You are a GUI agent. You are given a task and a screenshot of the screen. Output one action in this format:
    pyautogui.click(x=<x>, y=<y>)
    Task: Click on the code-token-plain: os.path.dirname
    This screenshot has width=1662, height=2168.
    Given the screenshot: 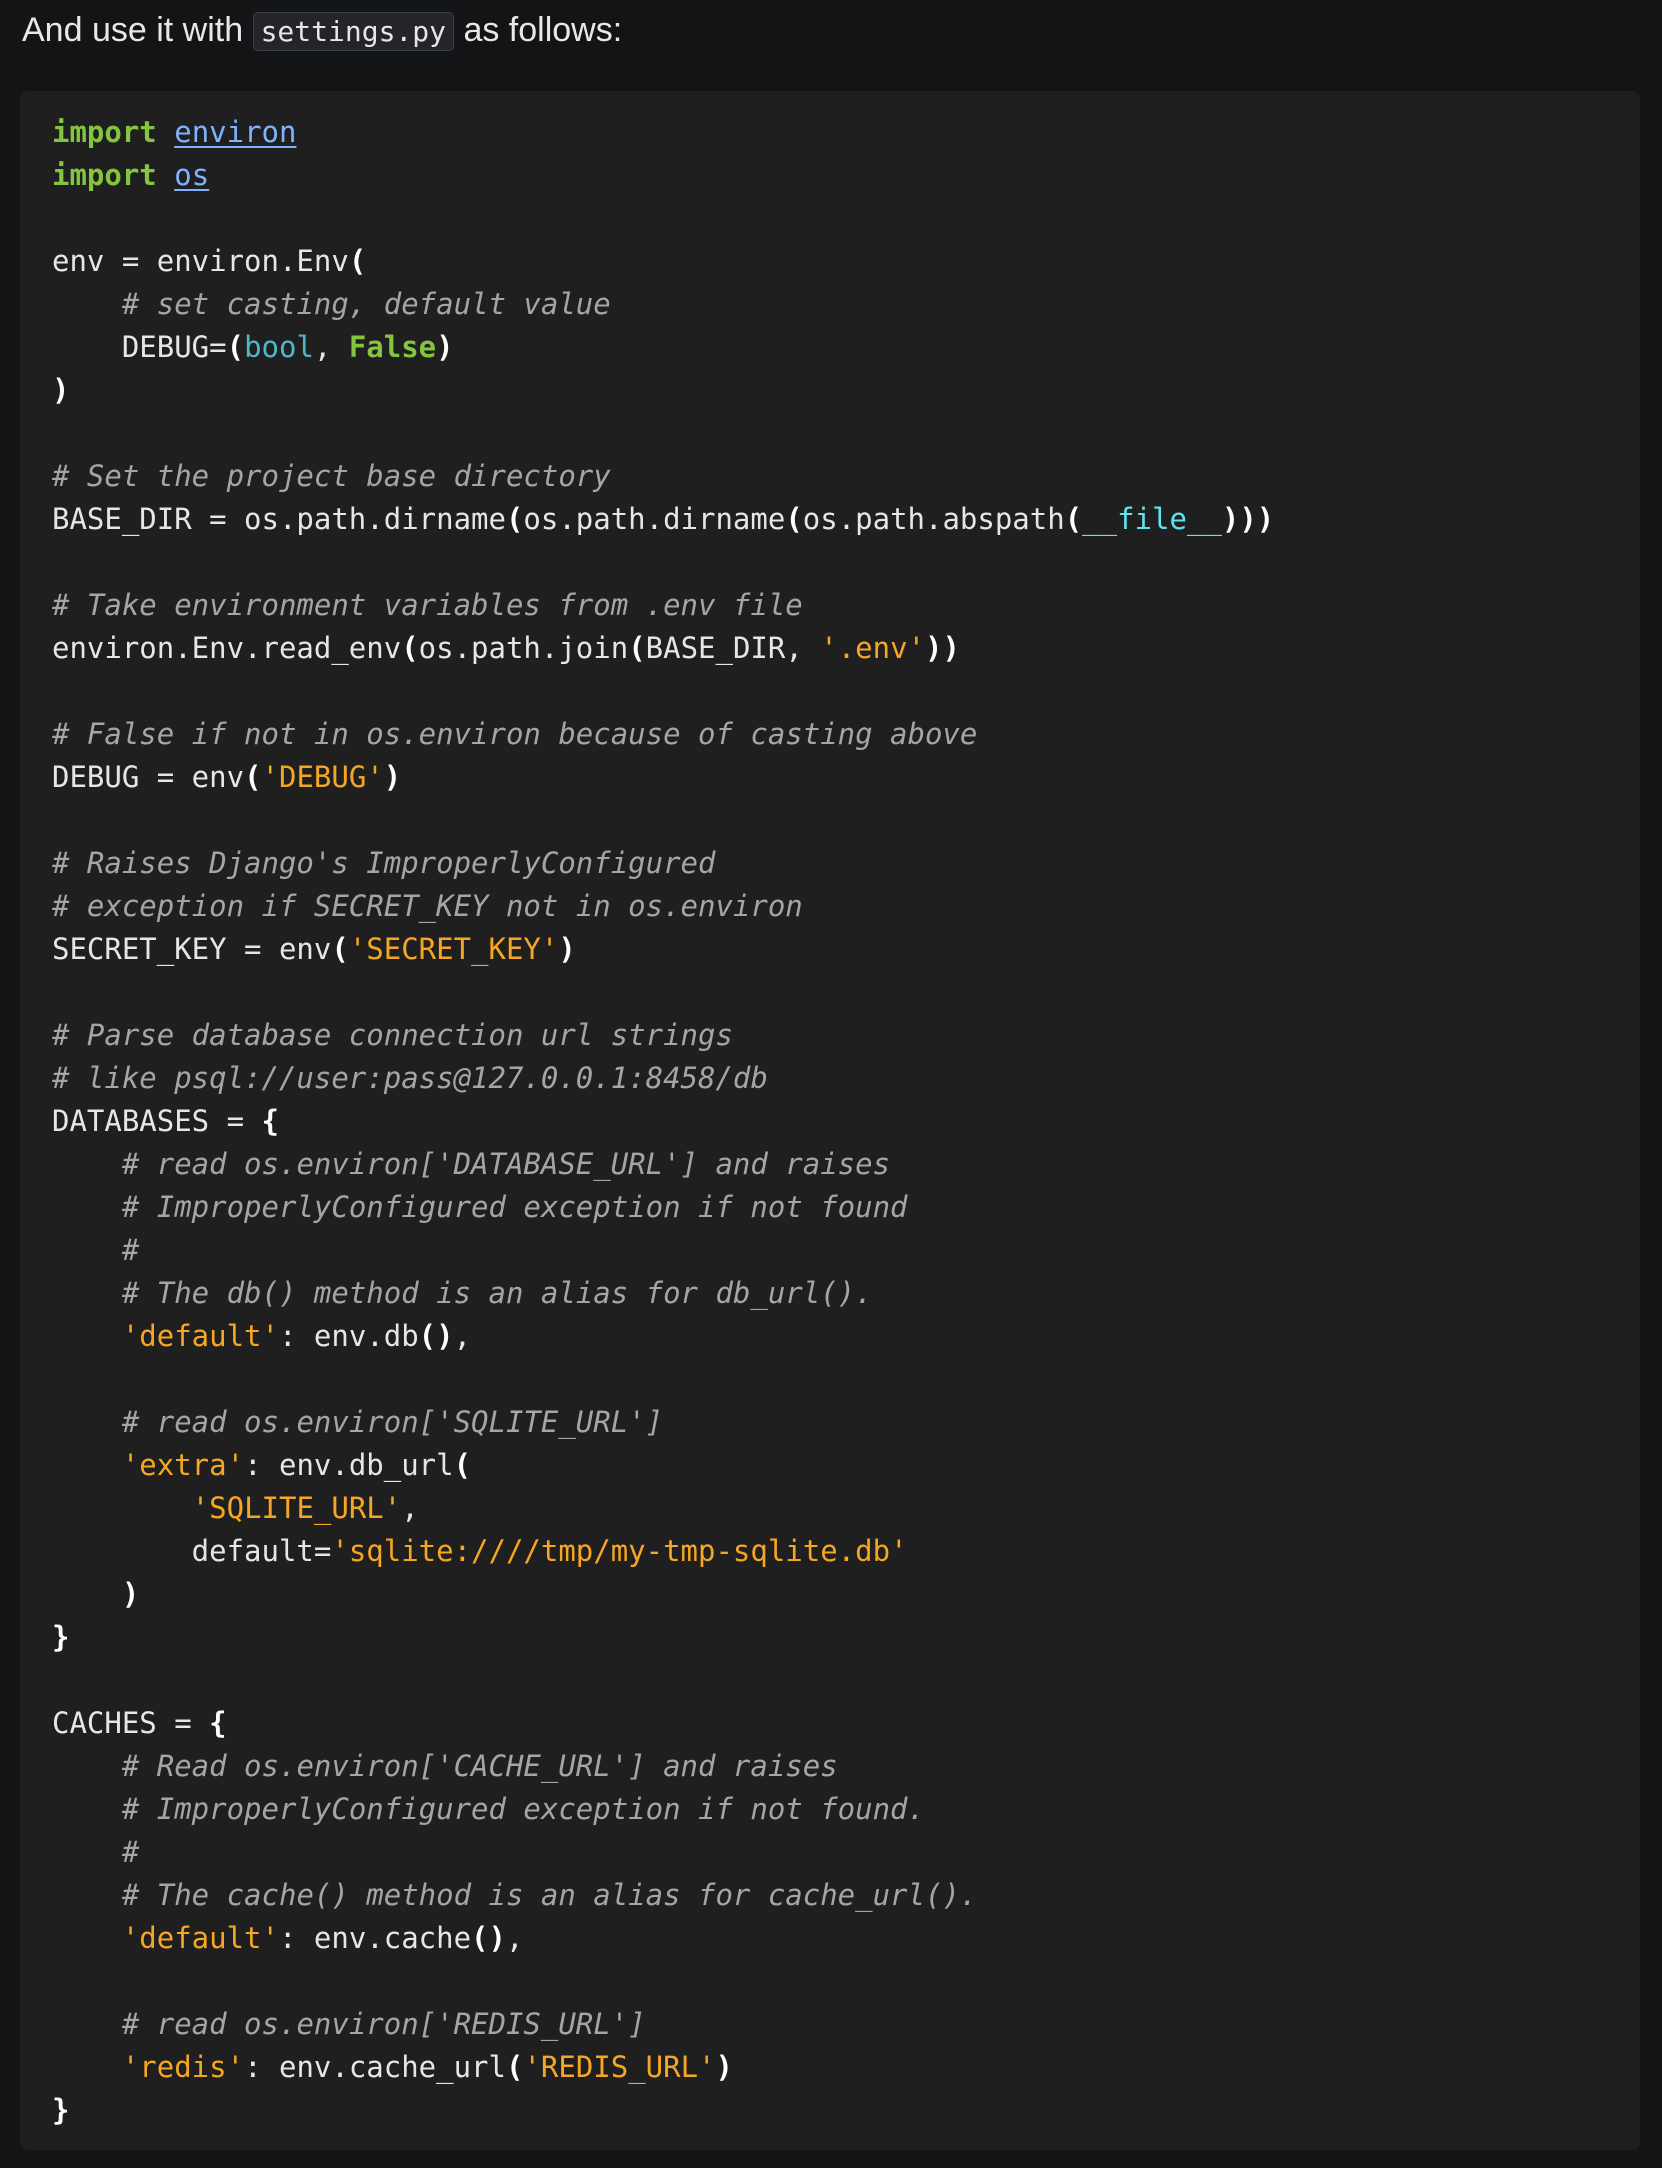 What is the action you would take?
    pyautogui.click(x=654, y=519)
    